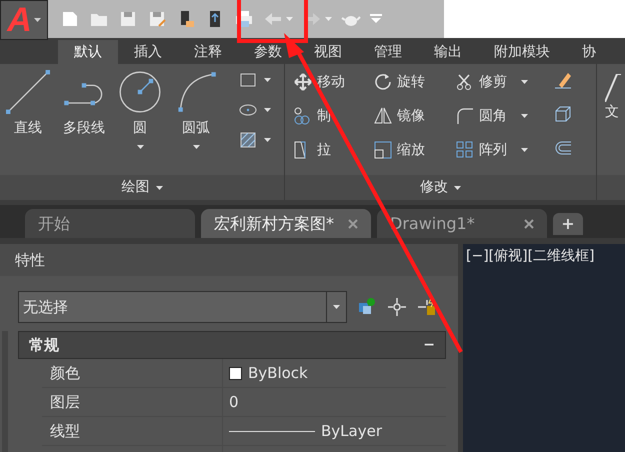 Image resolution: width=625 pixels, height=452 pixels. Describe the element at coordinates (268, 52) in the screenshot. I see `ribbon-tab: 参数` at that location.